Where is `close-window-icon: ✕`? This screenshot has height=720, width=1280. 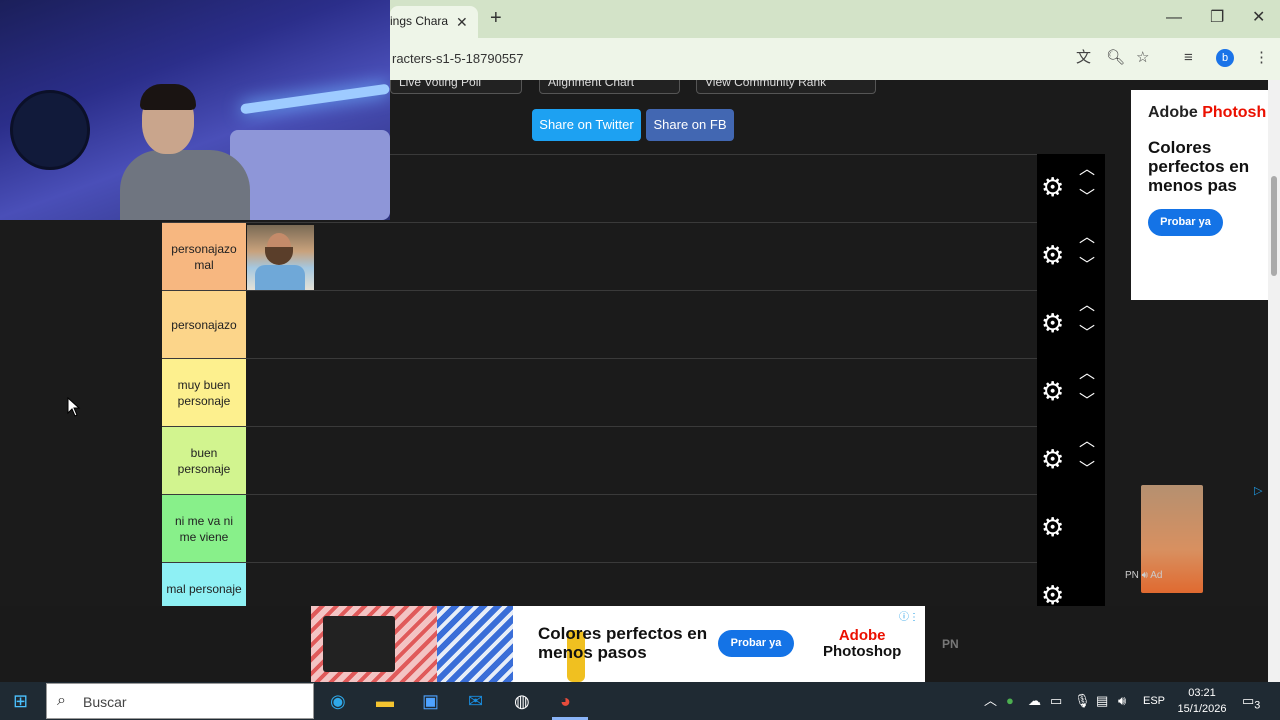
close-window-icon: ✕ is located at coordinates (1258, 18).